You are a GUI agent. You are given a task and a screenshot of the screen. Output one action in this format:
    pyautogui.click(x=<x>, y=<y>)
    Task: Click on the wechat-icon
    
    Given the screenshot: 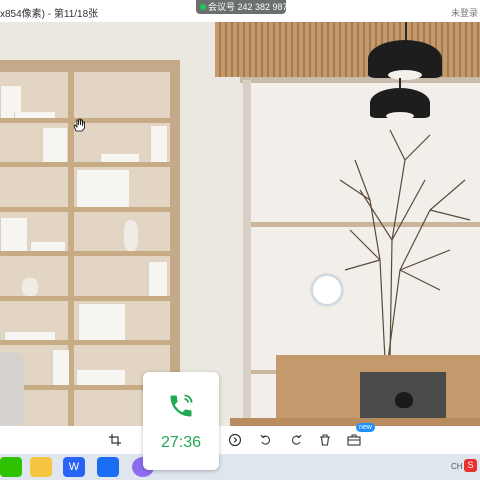 What is the action you would take?
    pyautogui.click(x=11, y=467)
    